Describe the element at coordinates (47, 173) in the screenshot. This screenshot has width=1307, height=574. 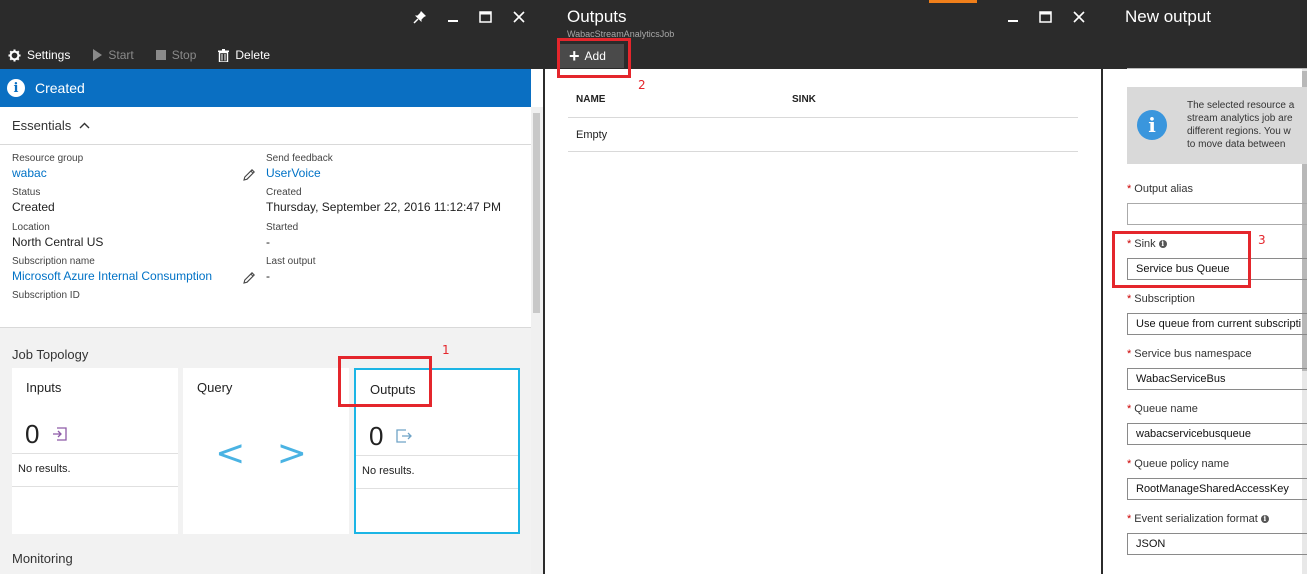
I see `resource-group-link: wabac` at that location.